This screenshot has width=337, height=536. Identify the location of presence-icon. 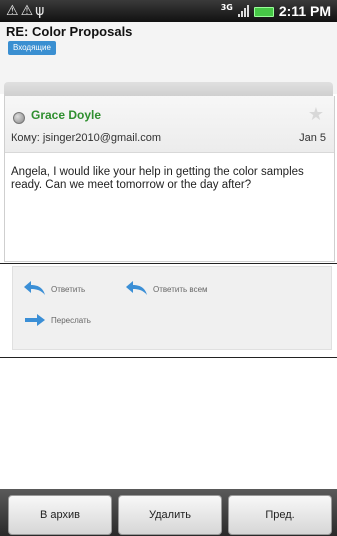
(19, 118).